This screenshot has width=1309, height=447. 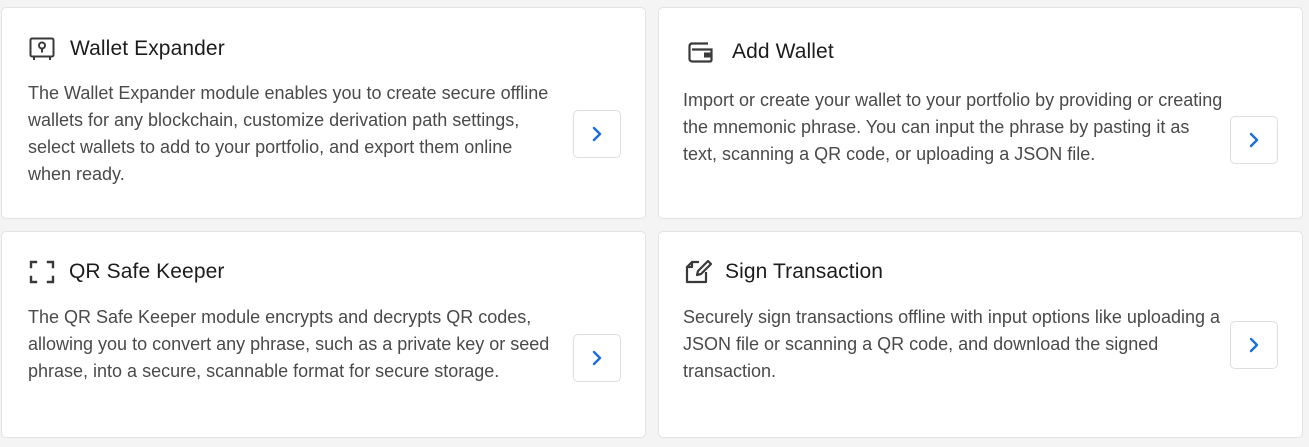 I want to click on sign-edit-icon, so click(x=699, y=272).